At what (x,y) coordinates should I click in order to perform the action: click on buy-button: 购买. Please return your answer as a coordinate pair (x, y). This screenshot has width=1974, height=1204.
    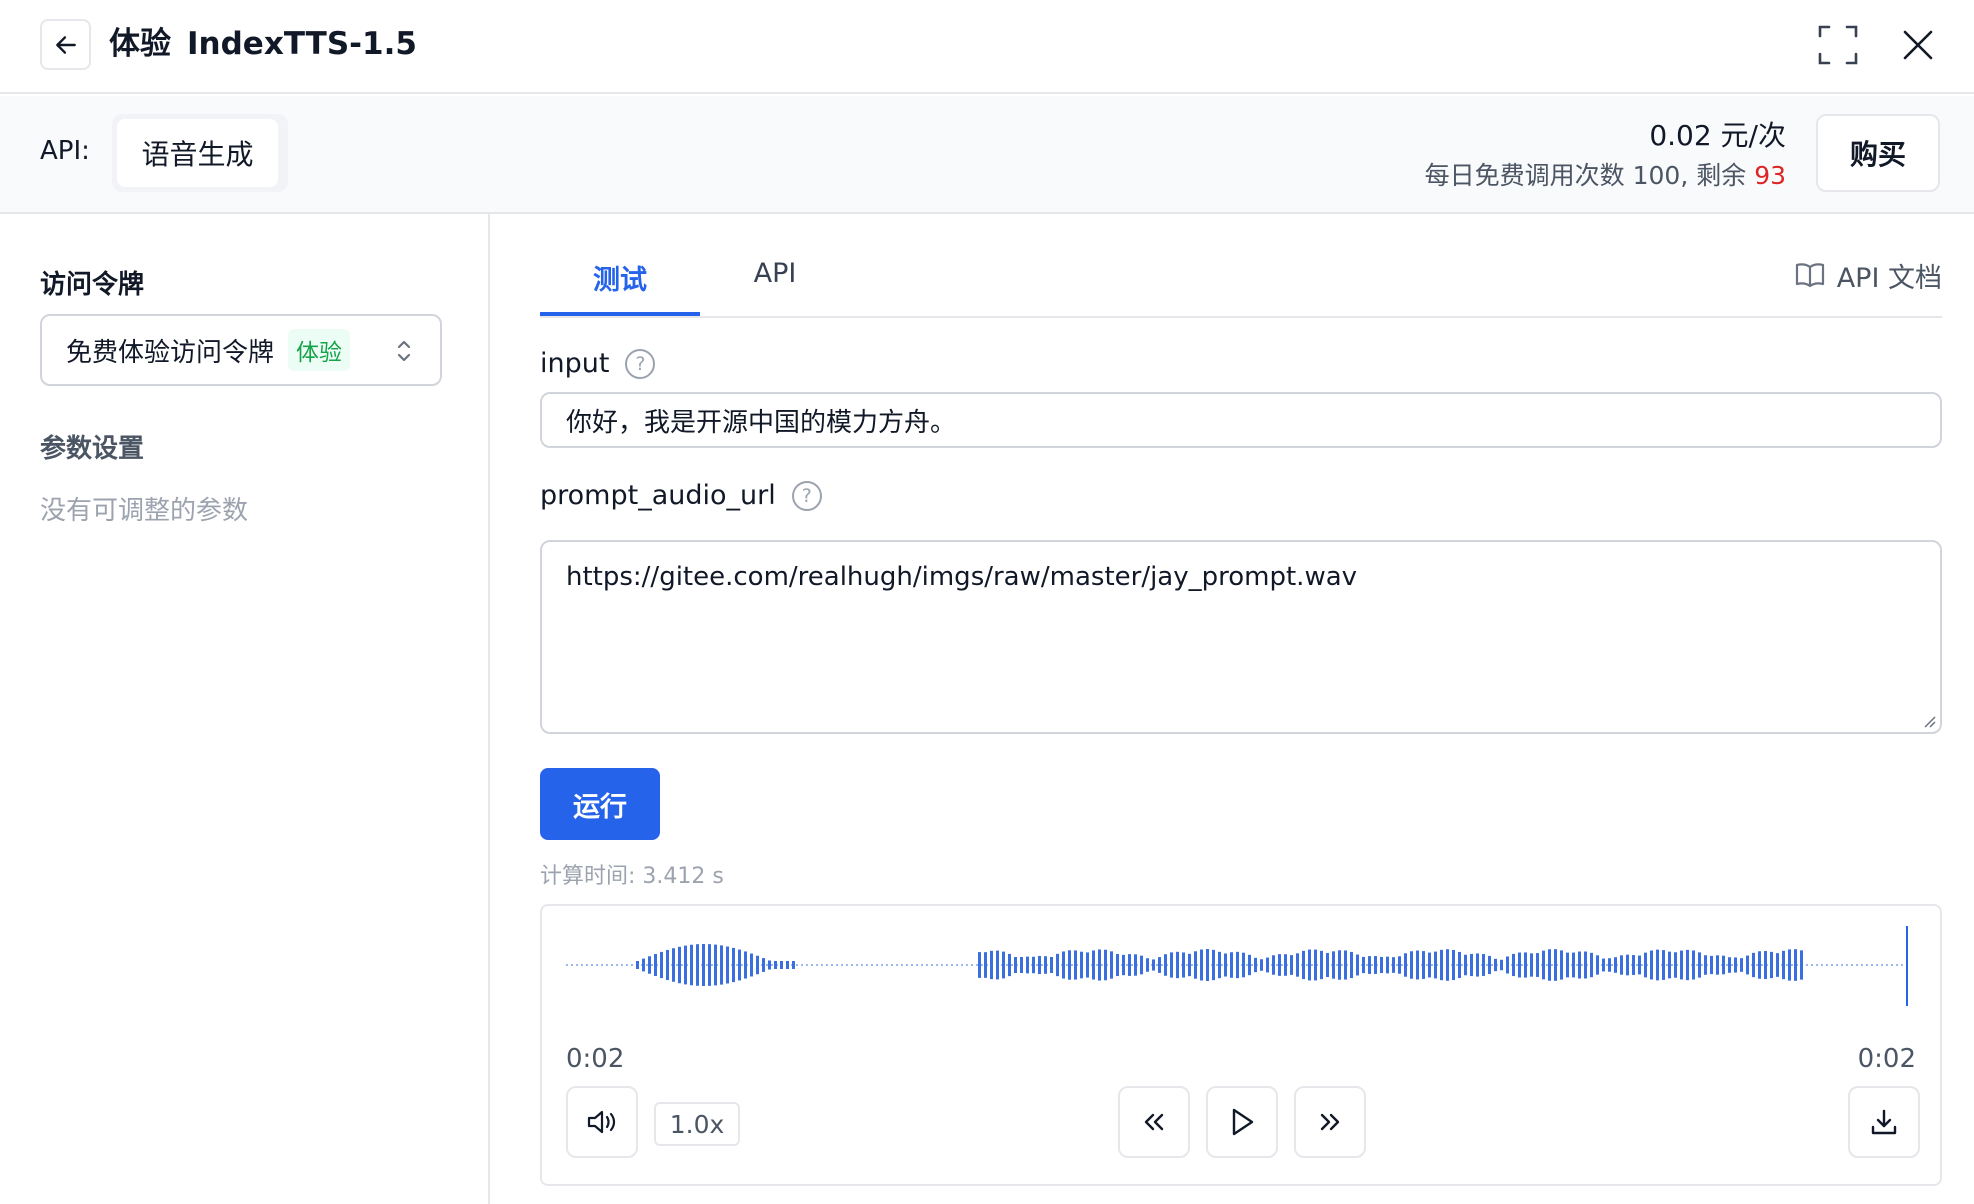
    Looking at the image, I should click on (1878, 153).